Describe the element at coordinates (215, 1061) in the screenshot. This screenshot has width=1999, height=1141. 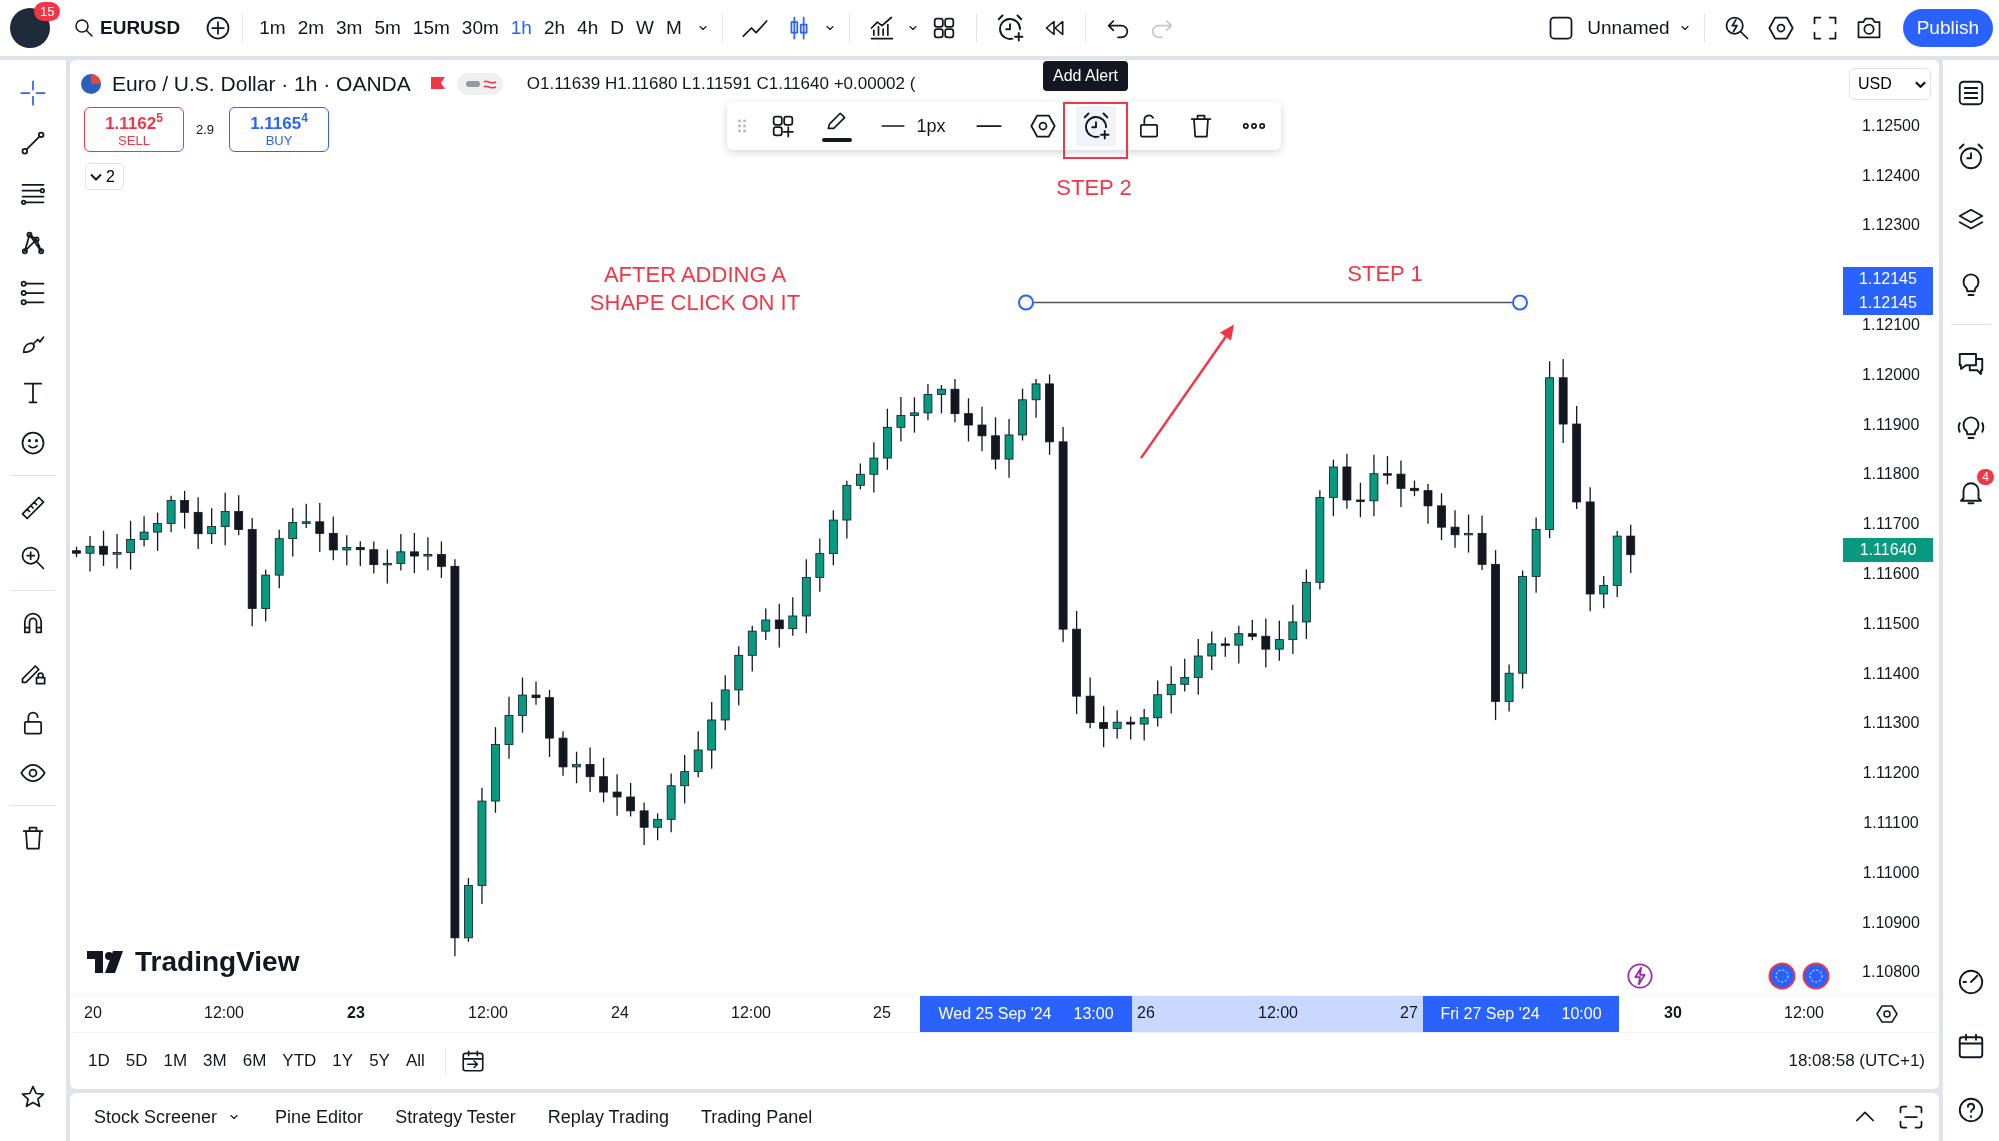
I see `range-button: 3M` at that location.